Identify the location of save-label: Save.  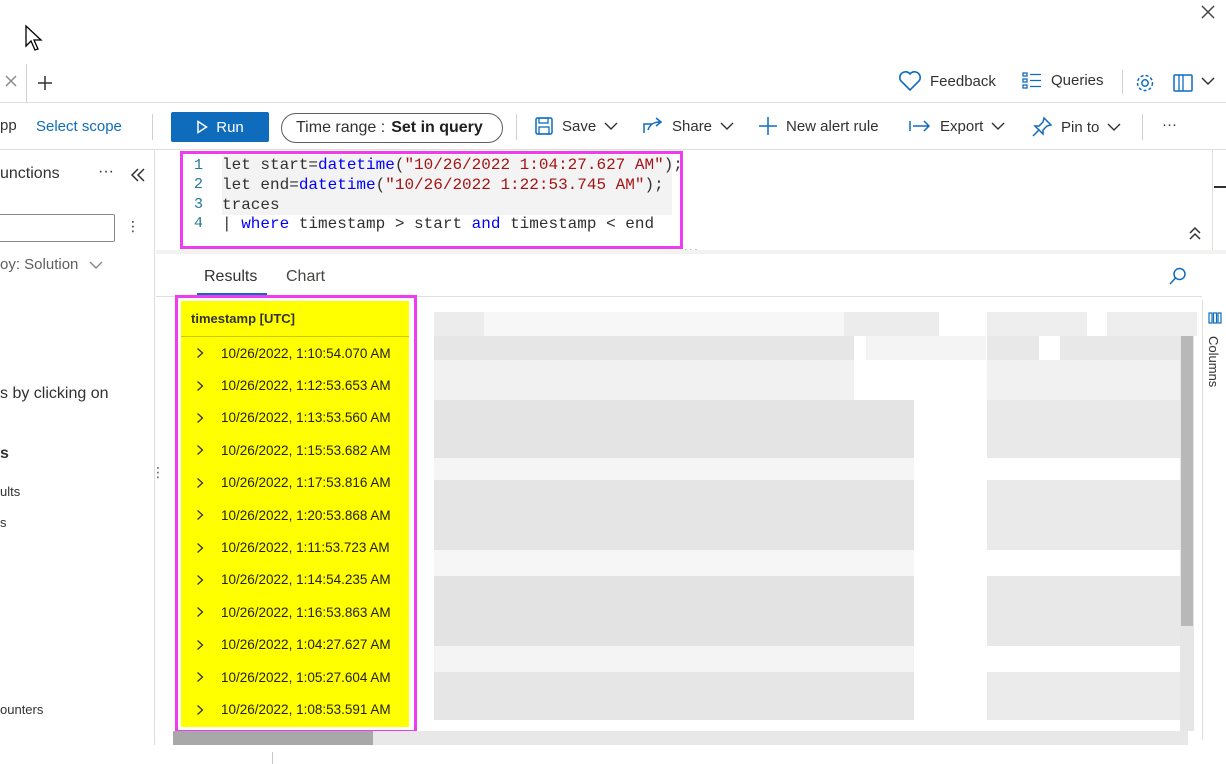
(579, 126).